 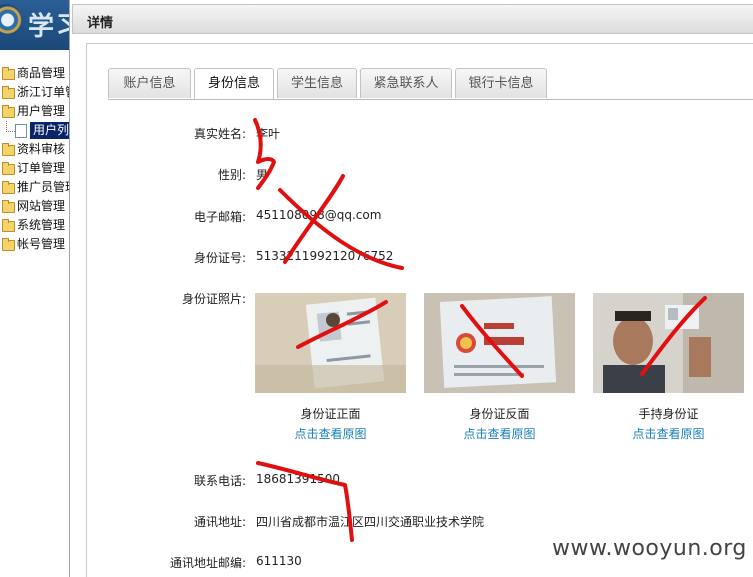 I want to click on phone-value: 18681391500, so click(x=298, y=479).